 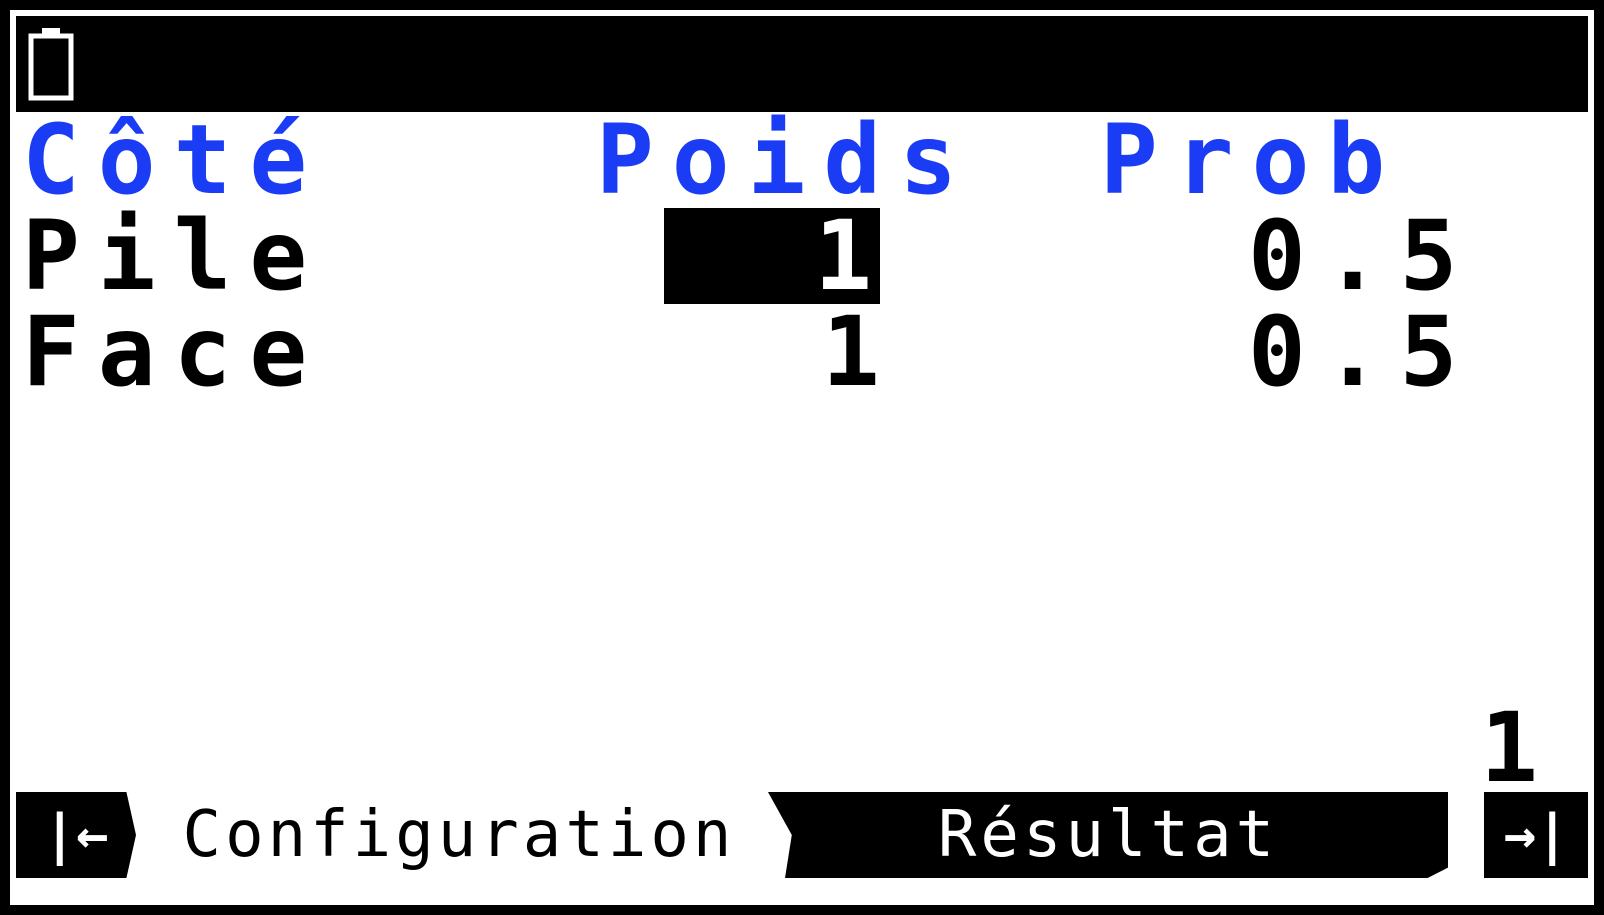 I want to click on header-prob: Prob, so click(x=1252, y=160).